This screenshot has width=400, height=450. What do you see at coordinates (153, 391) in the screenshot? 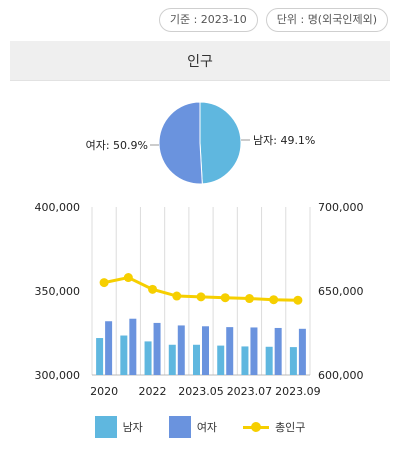
I see `x-tick-label: 2022` at bounding box center [153, 391].